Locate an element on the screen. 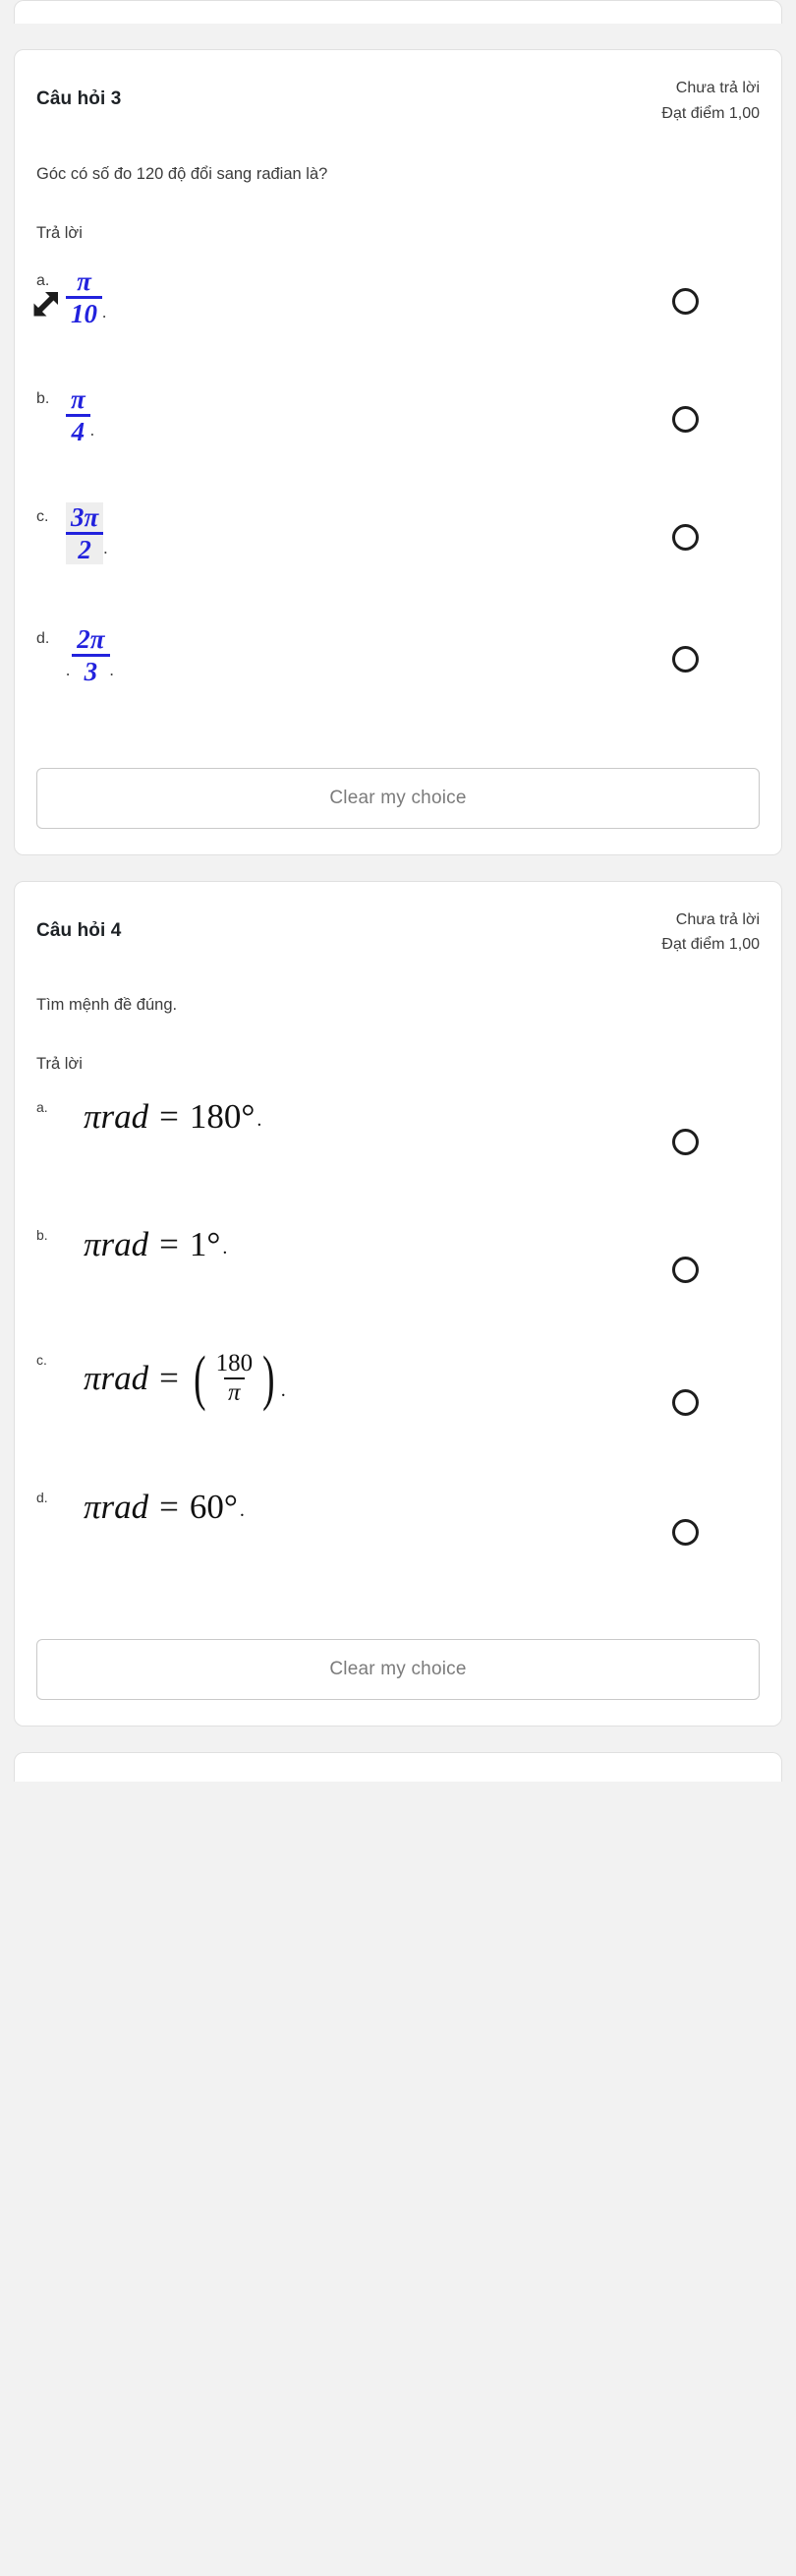 The image size is (796, 2576). question-3-answer-label: Trả lời is located at coordinates (59, 232).